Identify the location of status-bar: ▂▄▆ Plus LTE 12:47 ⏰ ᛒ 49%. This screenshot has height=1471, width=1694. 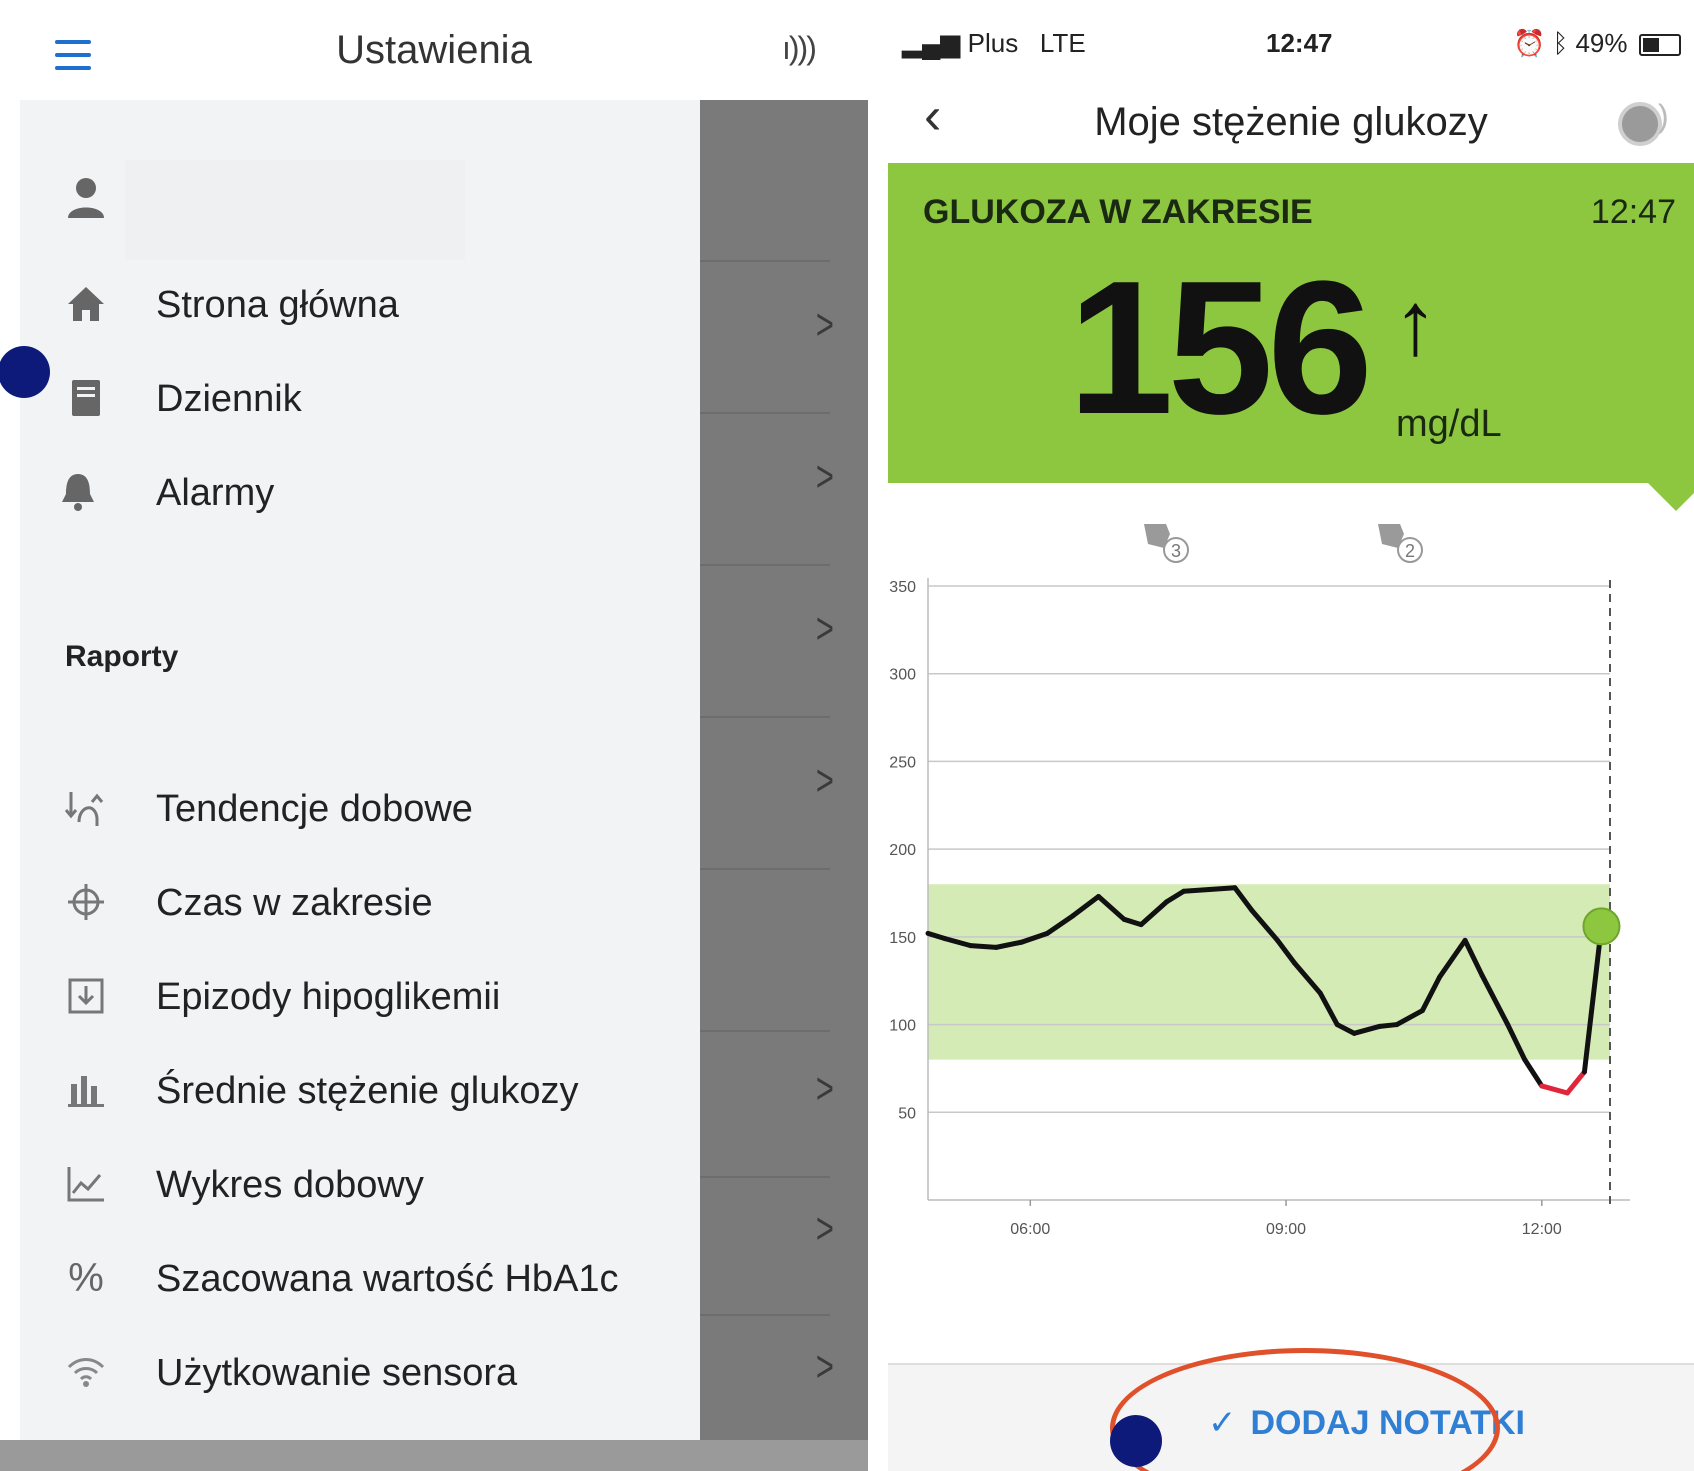
(1291, 43).